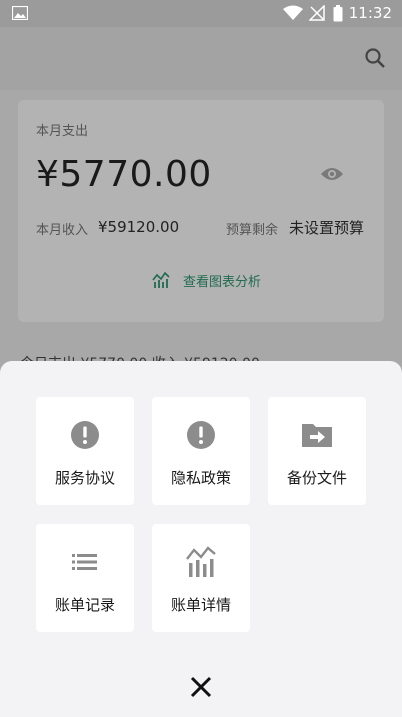 The image size is (402, 717). Describe the element at coordinates (124, 174) in the screenshot. I see `month-expense-amount: ¥5770.00` at that location.